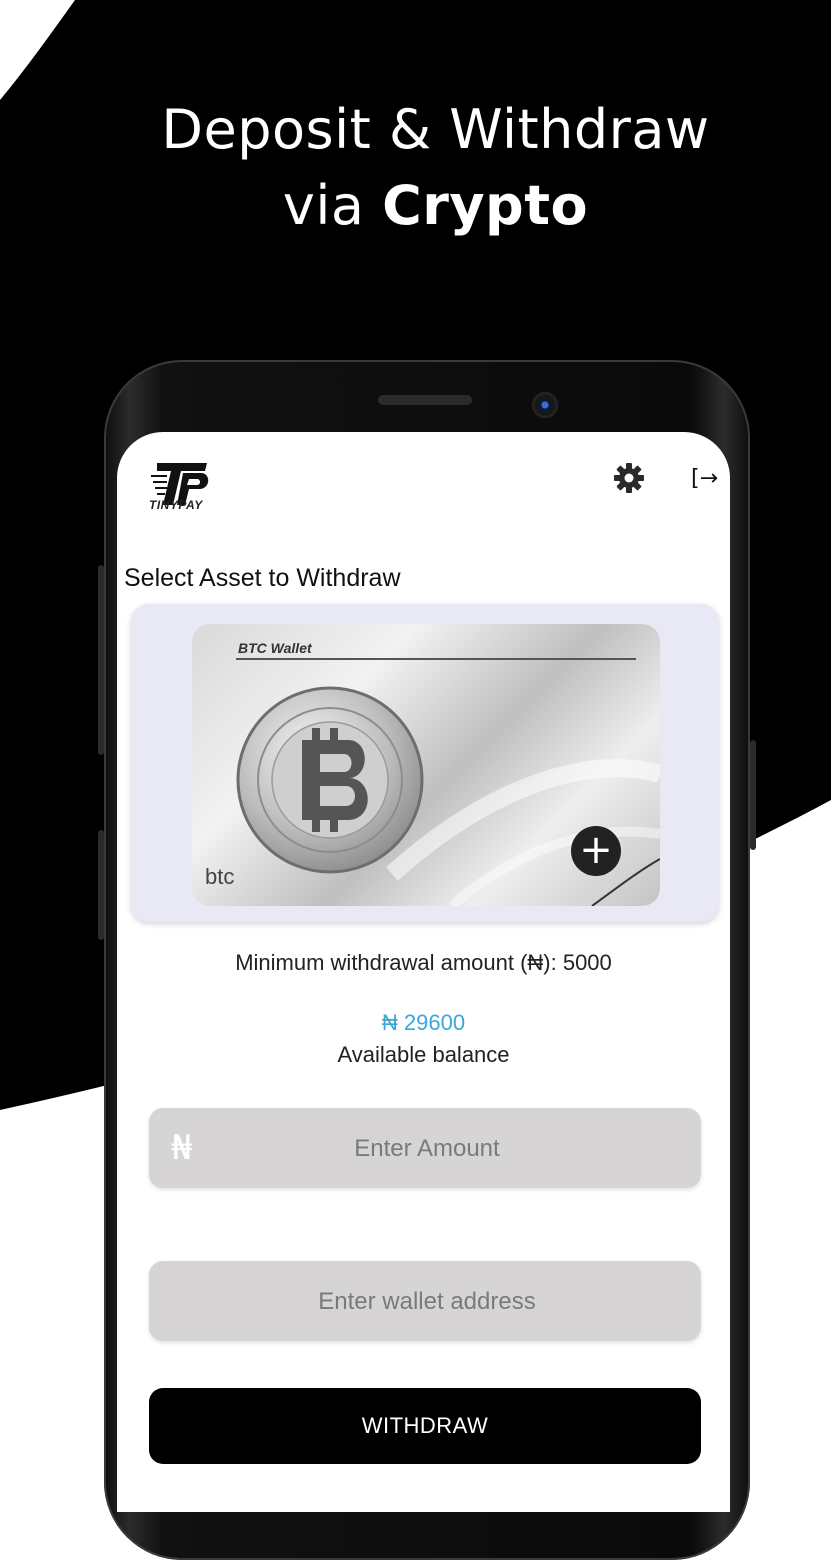  I want to click on wallet-title: BTC Wallet, so click(275, 648).